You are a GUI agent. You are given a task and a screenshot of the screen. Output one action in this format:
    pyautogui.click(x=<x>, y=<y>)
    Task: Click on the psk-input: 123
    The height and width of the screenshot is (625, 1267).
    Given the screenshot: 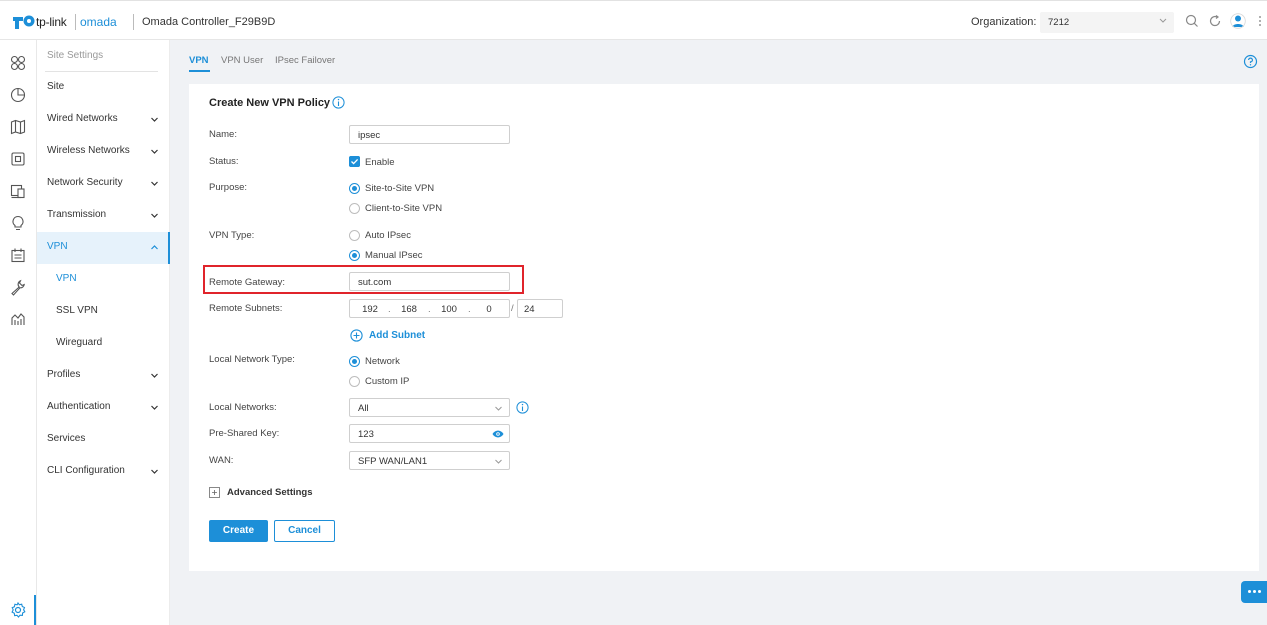 What is the action you would take?
    pyautogui.click(x=429, y=433)
    